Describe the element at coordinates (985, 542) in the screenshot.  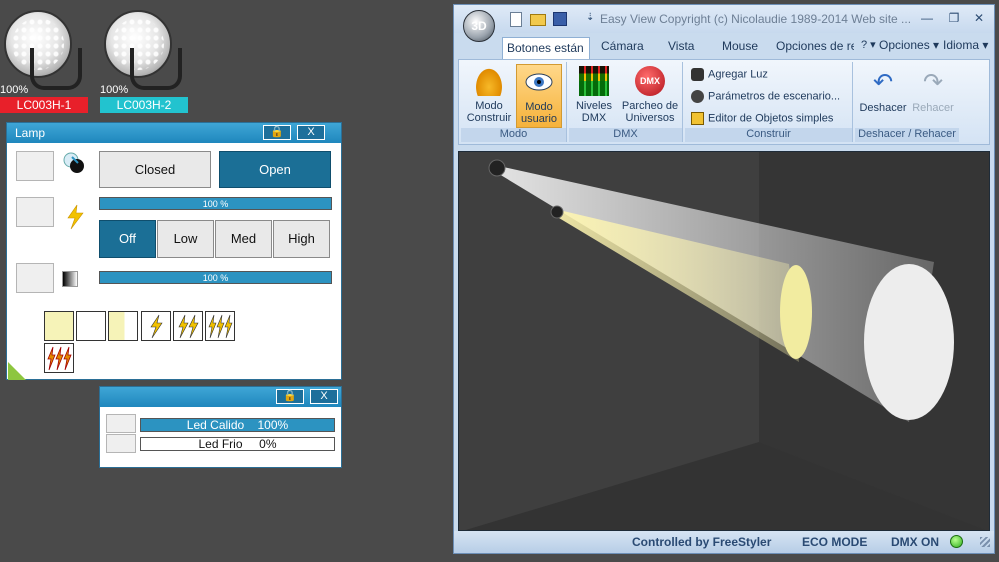
I see `resize-grip-icon` at that location.